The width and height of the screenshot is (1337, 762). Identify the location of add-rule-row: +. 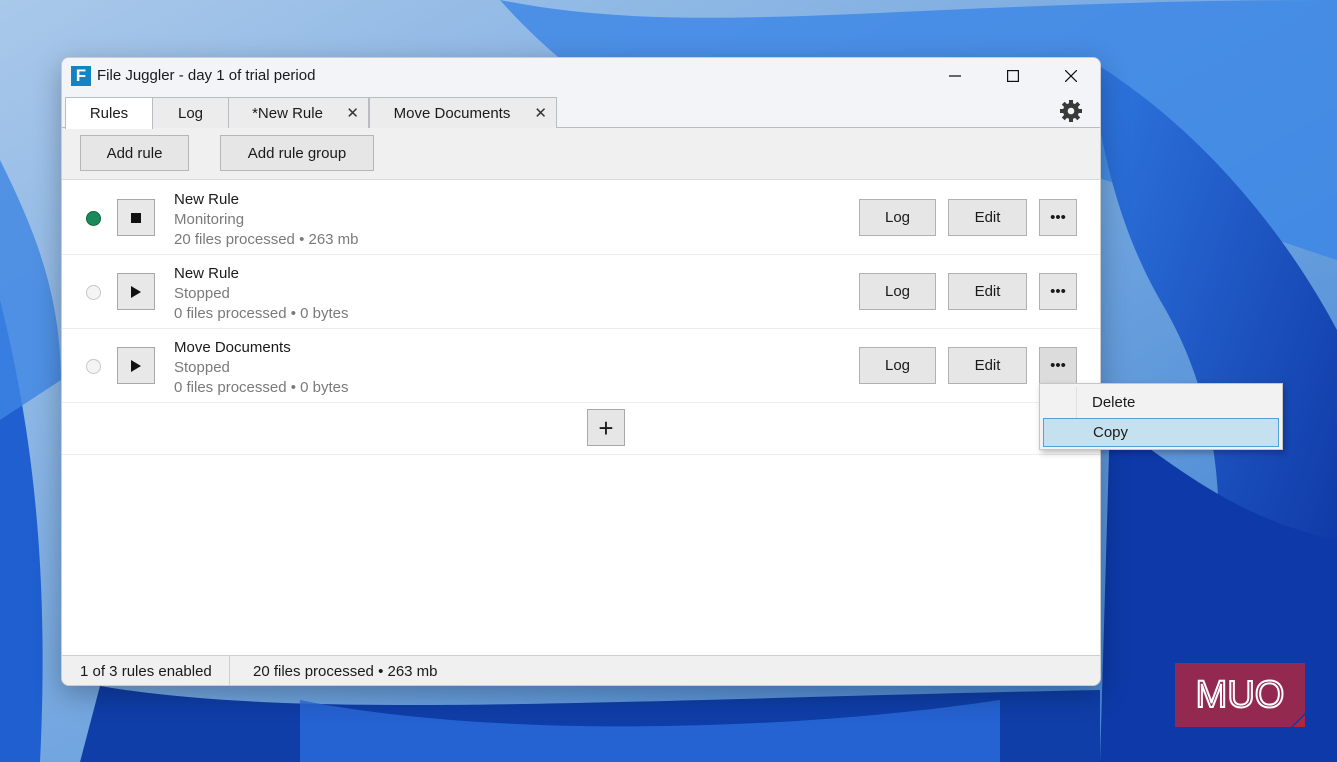
(581, 429).